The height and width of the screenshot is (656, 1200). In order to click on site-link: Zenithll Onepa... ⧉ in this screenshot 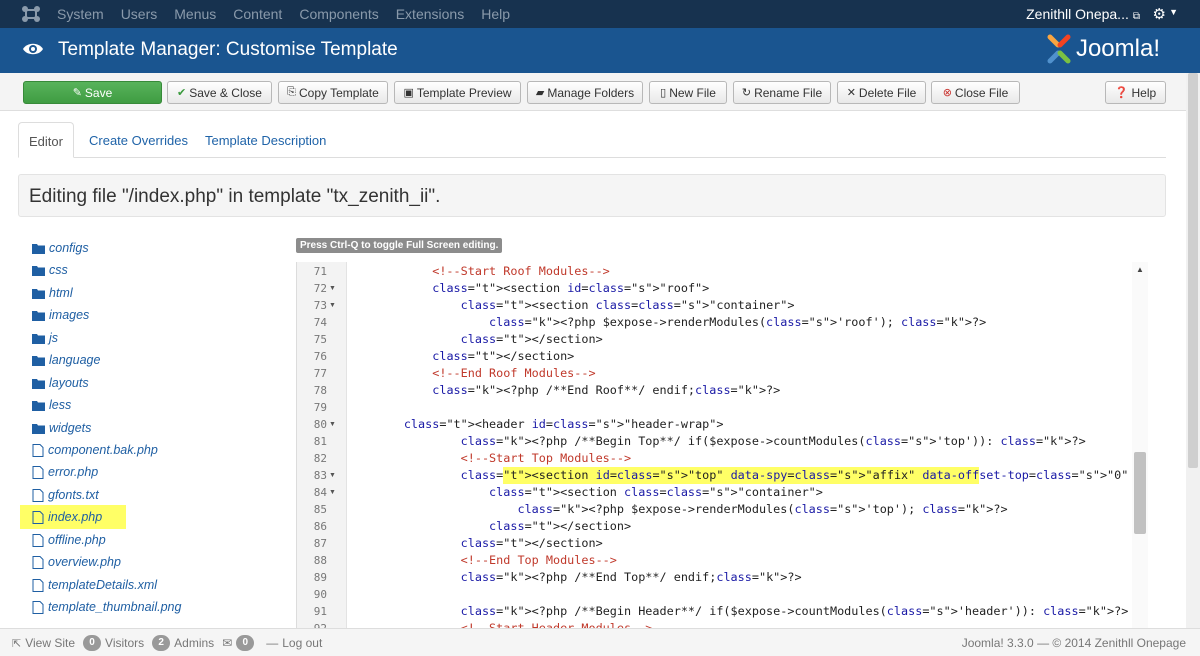, I will do `click(1083, 14)`.